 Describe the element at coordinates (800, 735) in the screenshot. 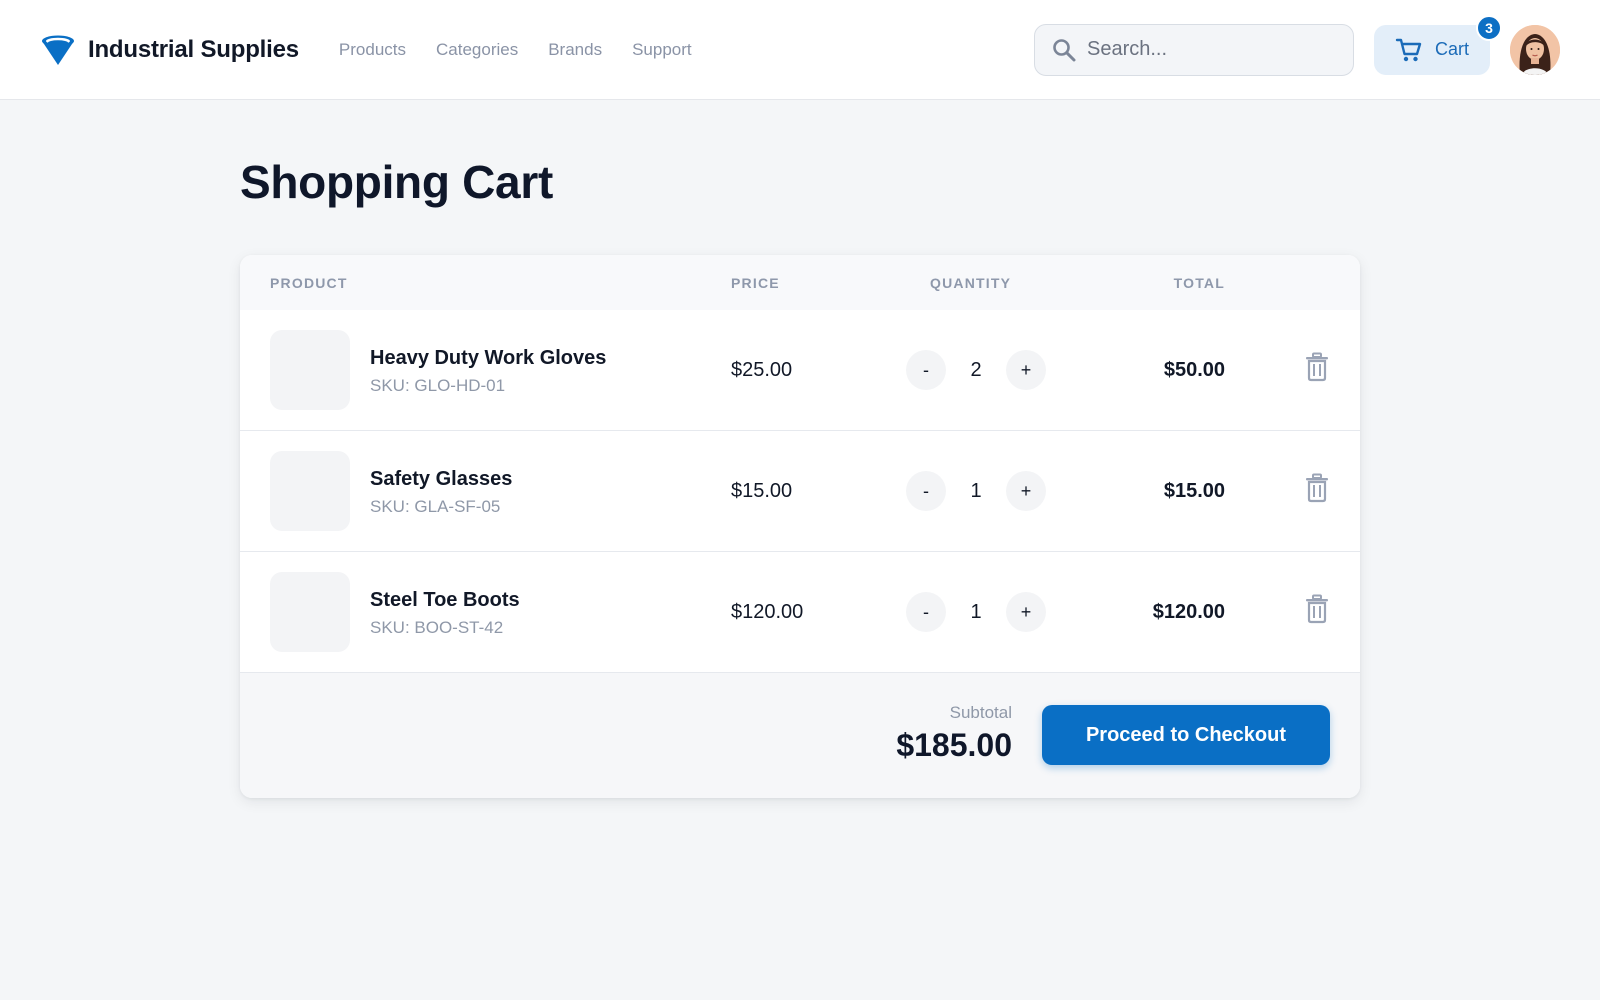

I see `cart-summary: Subtotal $185.00 Proceed to Checkout` at that location.